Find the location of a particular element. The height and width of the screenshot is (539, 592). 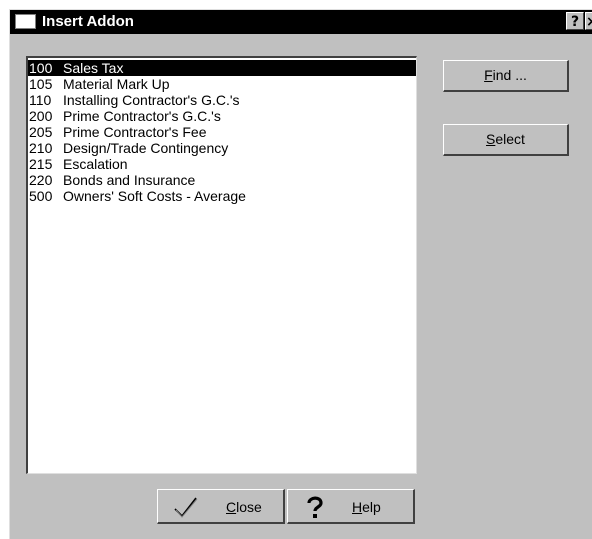

addon-code: 205 is located at coordinates (41, 132).